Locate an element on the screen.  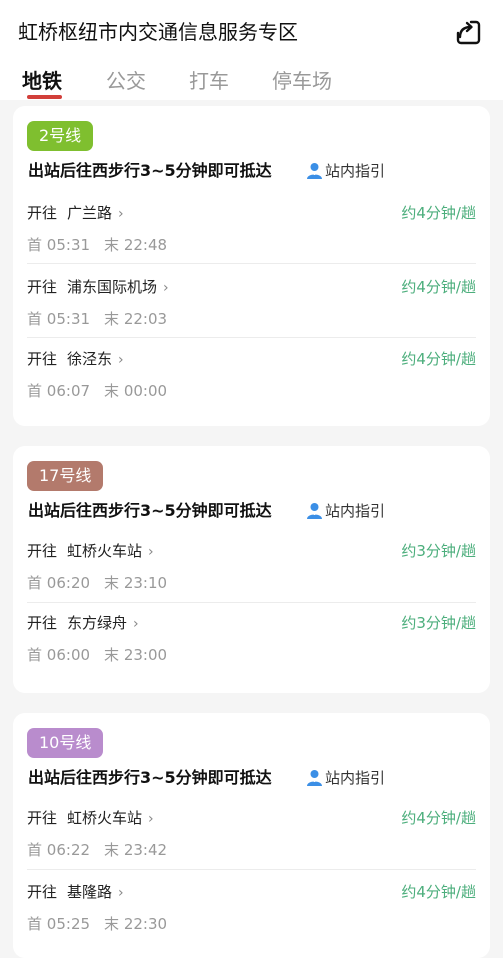
destination-name: 基隆路 is located at coordinates (90, 892).